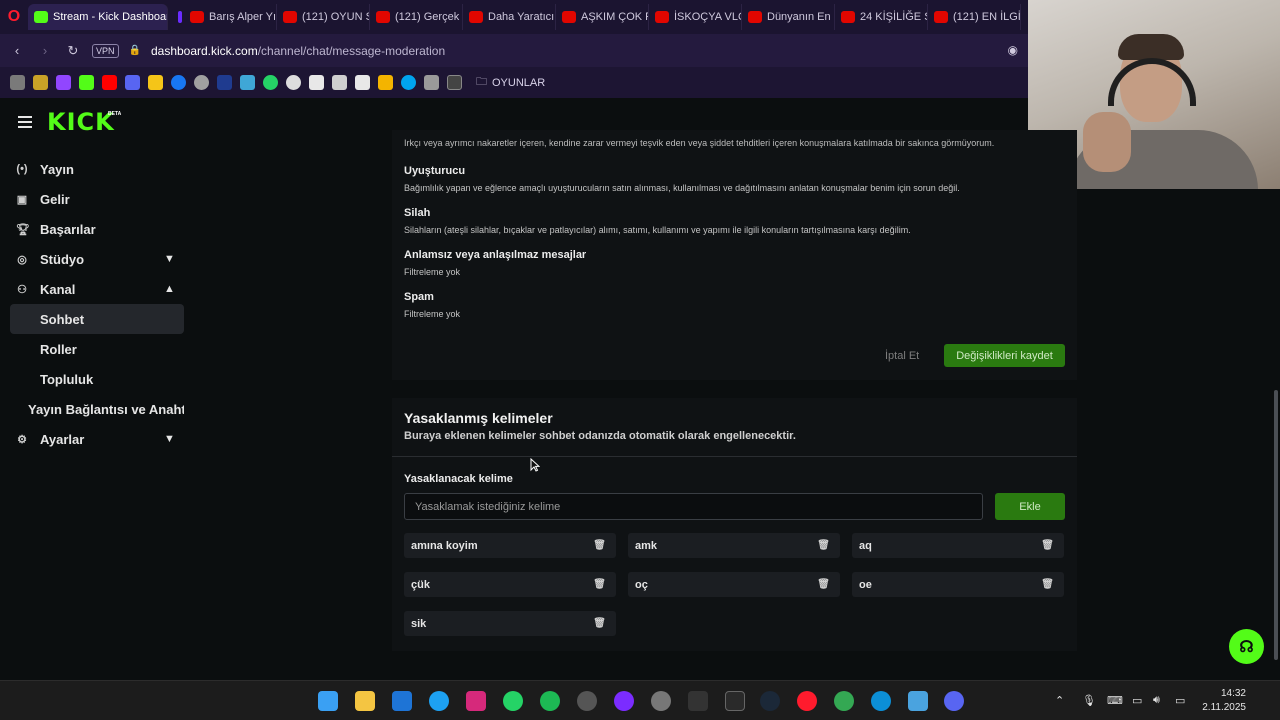 Image resolution: width=1280 pixels, height=720 pixels. Describe the element at coordinates (73, 51) in the screenshot. I see `reload-icon: ↻` at that location.